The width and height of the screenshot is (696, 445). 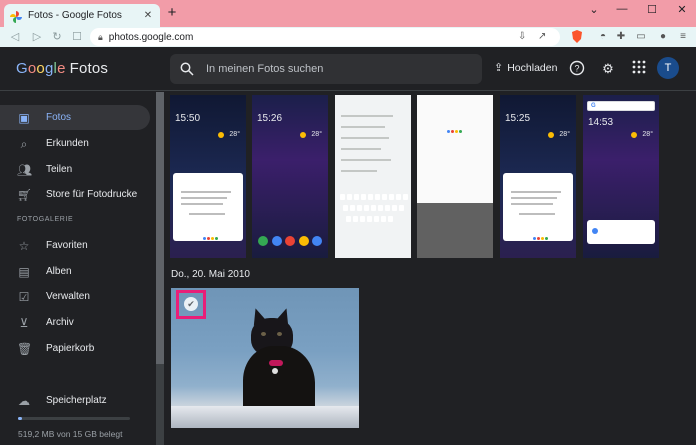 I want to click on selection-highlight: ✔, so click(x=191, y=304).